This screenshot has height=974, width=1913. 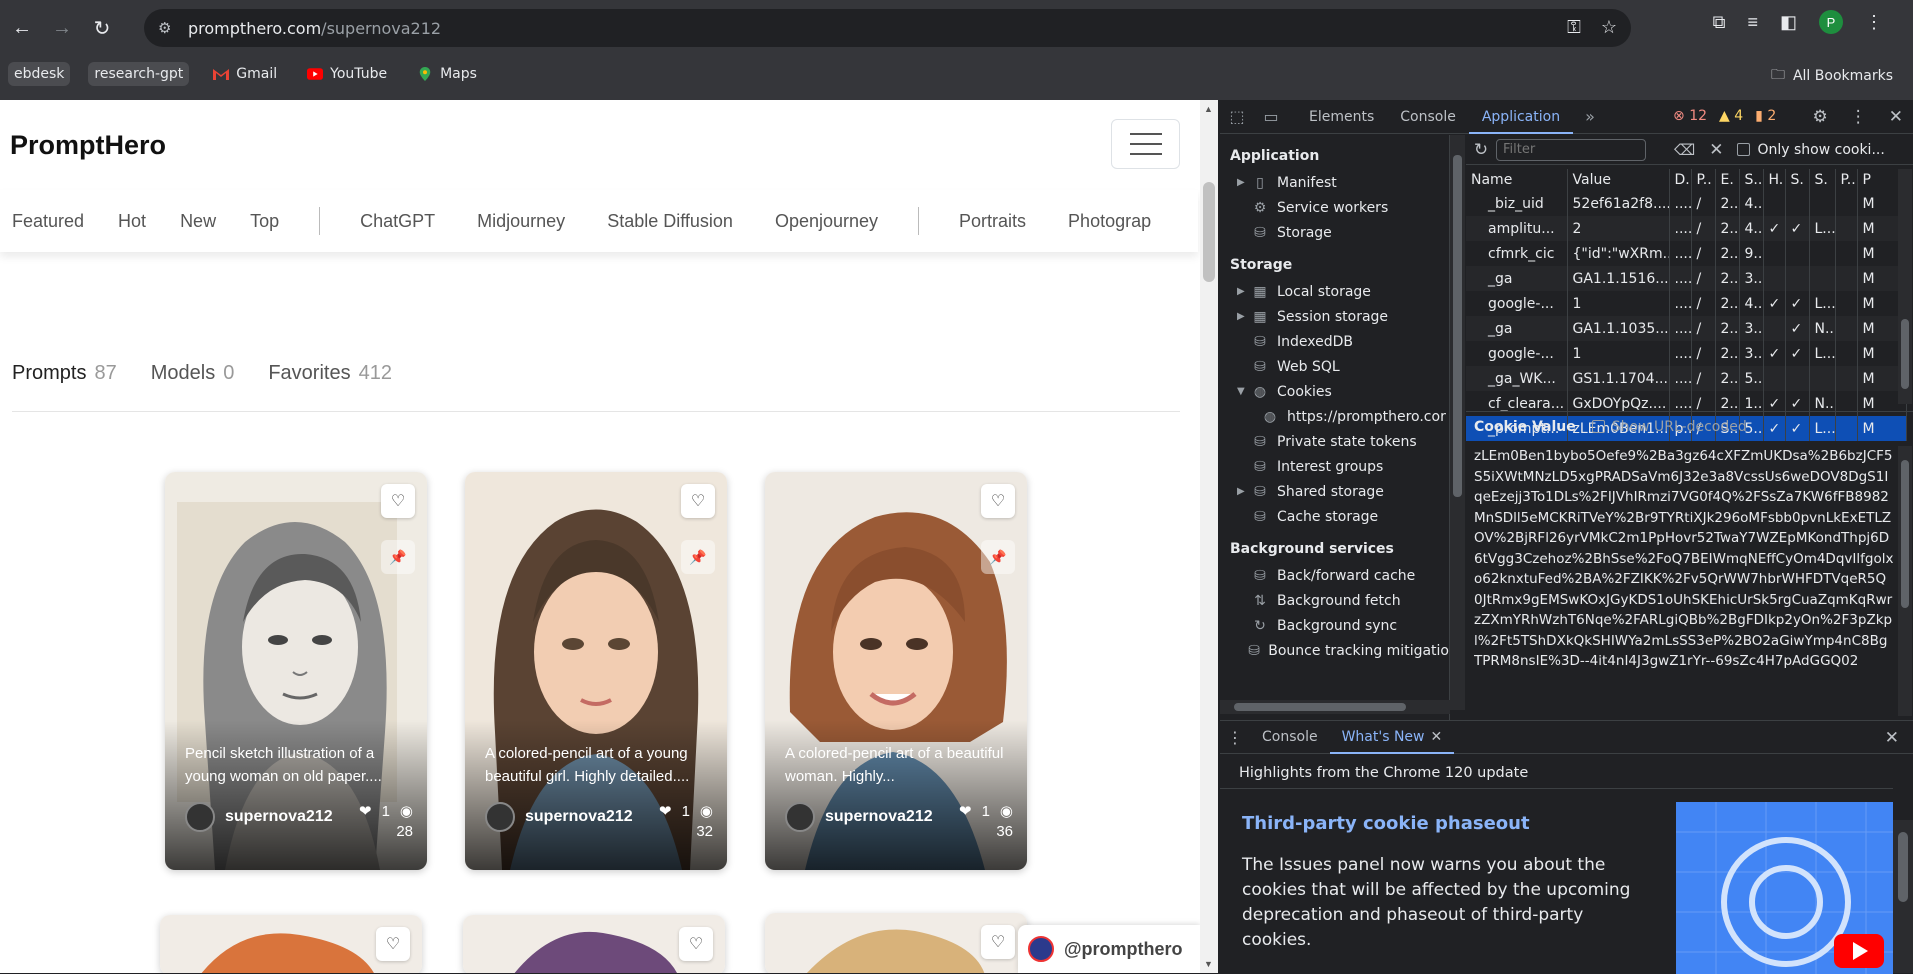 I want to click on close-devtools-icon: ✕, so click(x=1896, y=117).